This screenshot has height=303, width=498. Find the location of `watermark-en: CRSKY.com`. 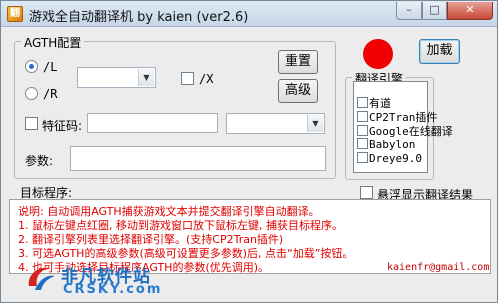

watermark-en: CRSKY.com is located at coordinates (113, 289).